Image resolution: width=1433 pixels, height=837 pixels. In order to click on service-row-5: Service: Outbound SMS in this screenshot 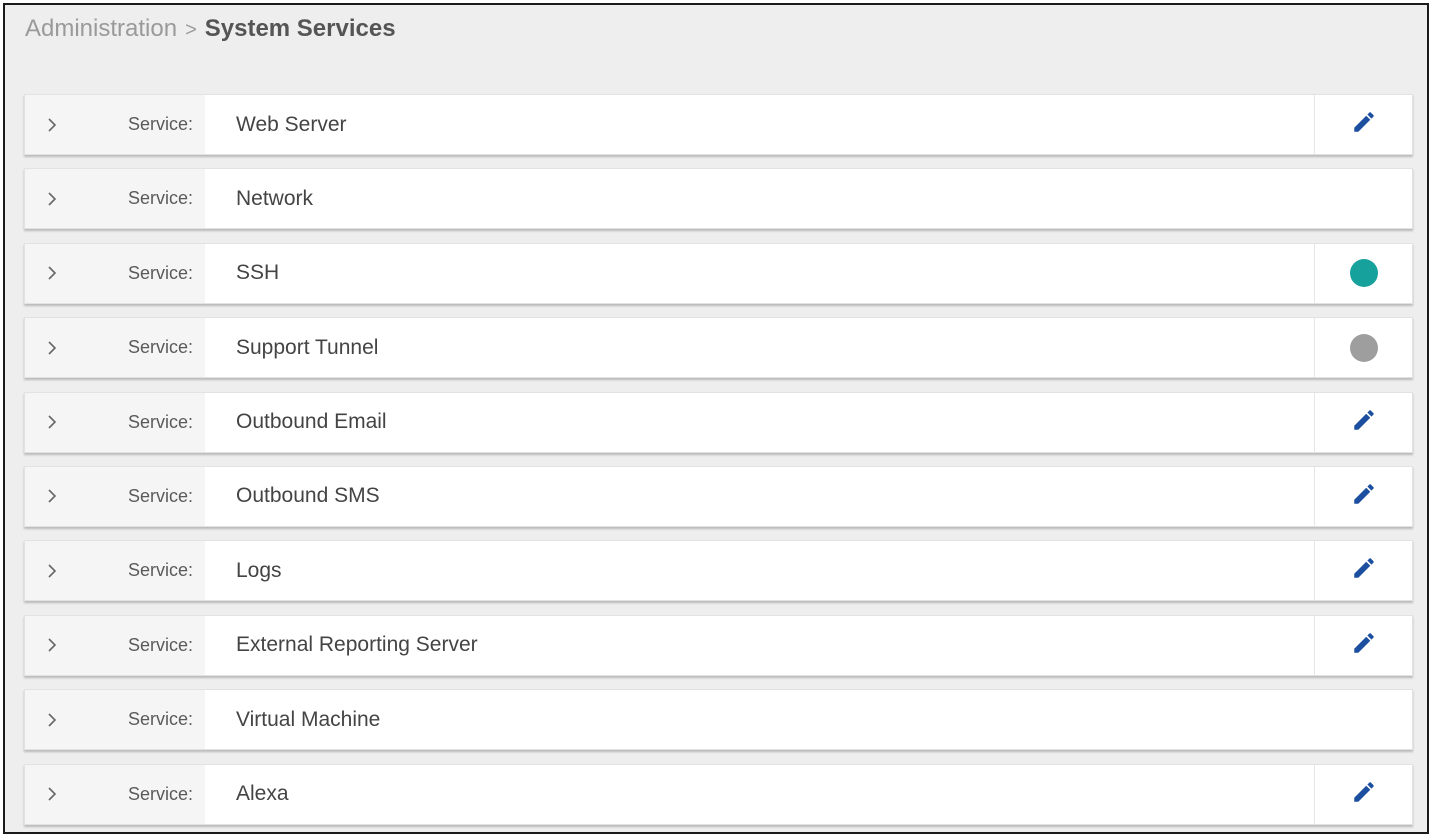, I will do `click(718, 496)`.